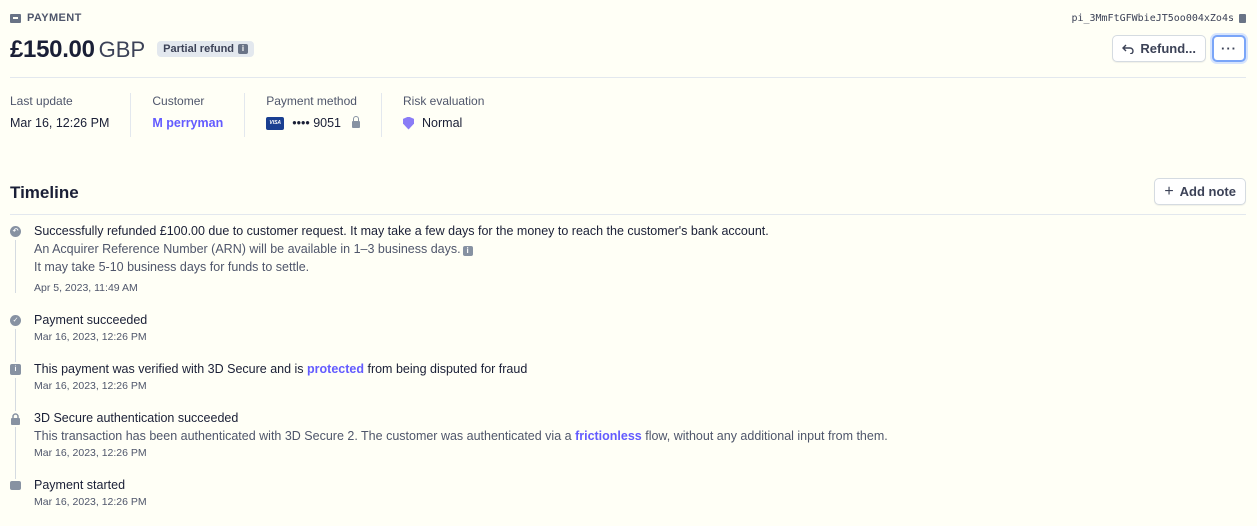  I want to click on risk-label: Risk evaluation, so click(444, 101).